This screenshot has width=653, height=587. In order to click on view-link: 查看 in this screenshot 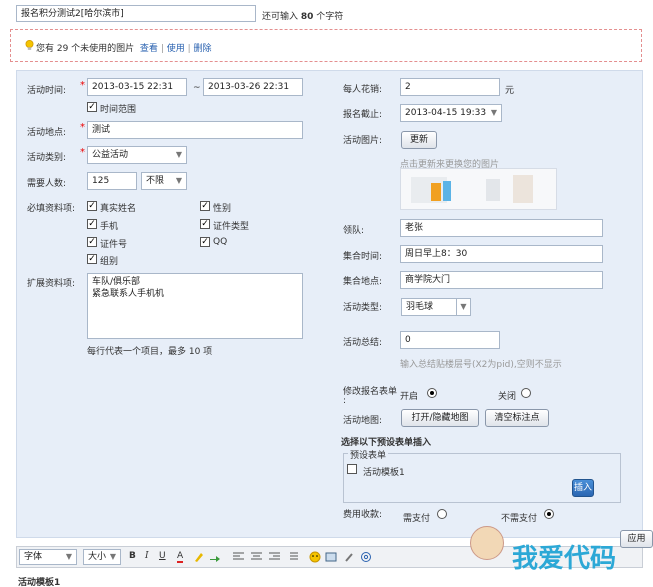, I will do `click(149, 49)`.